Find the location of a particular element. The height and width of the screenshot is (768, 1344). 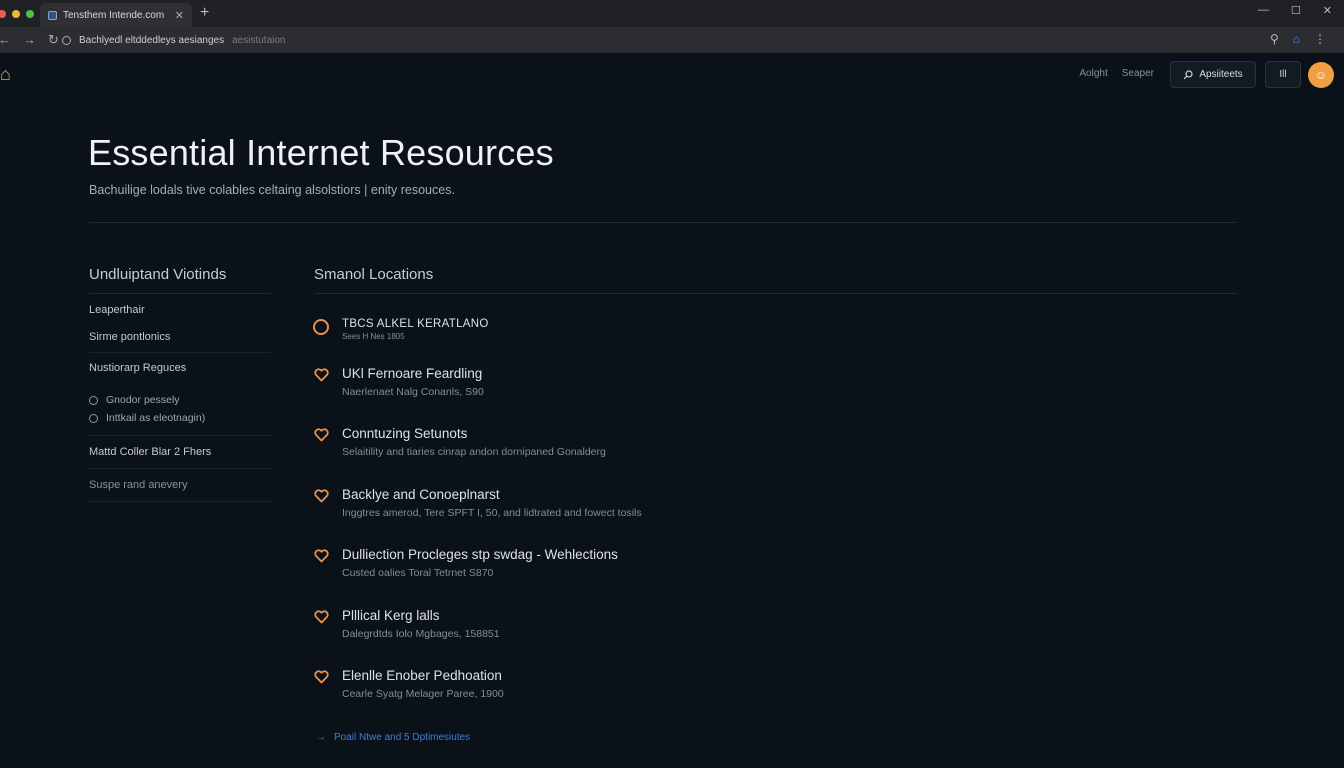

sidebar-sub-label: Gnodor pessely is located at coordinates (143, 400).